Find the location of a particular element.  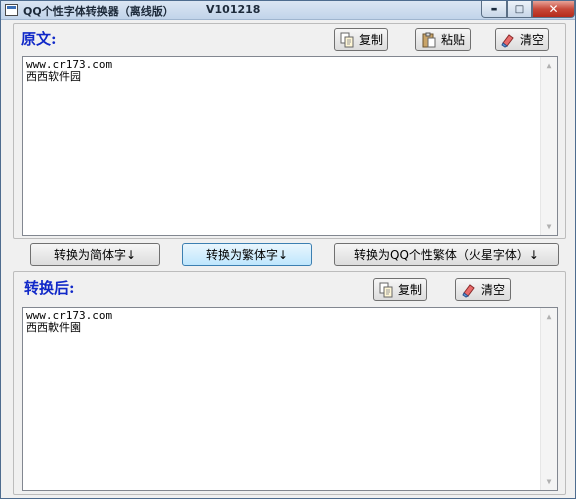

maximize-button: □ is located at coordinates (519, 9).